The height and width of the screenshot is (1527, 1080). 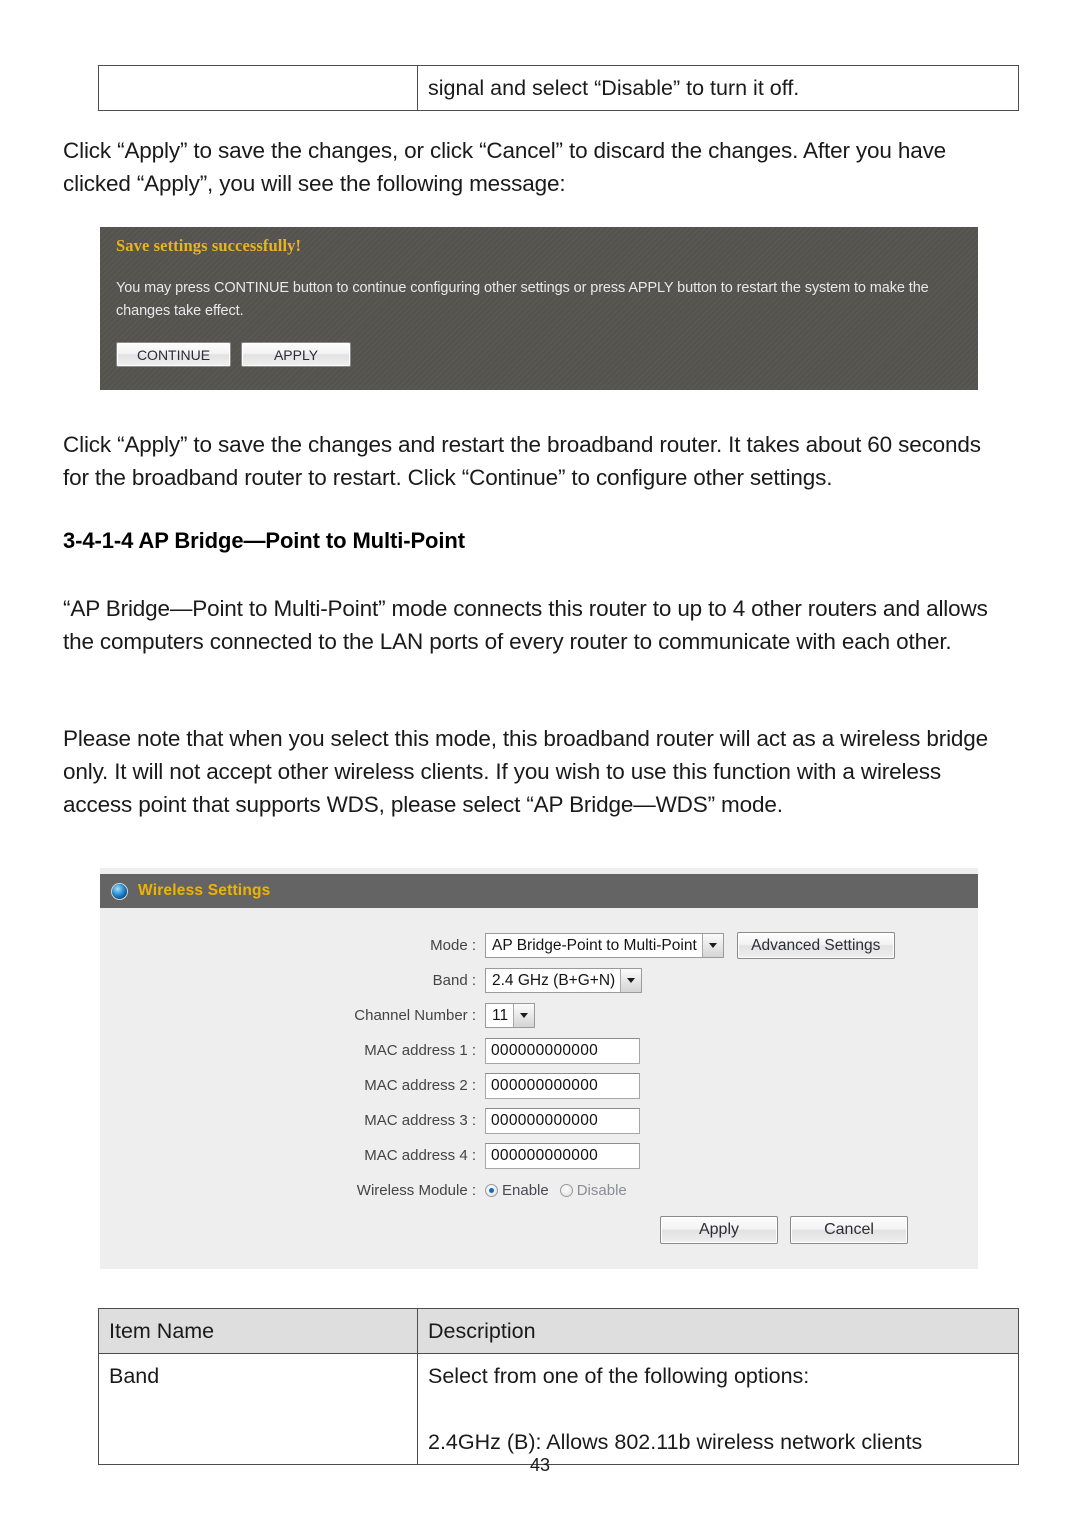 I want to click on wireless-module-enable-label: Enable, so click(x=525, y=1190).